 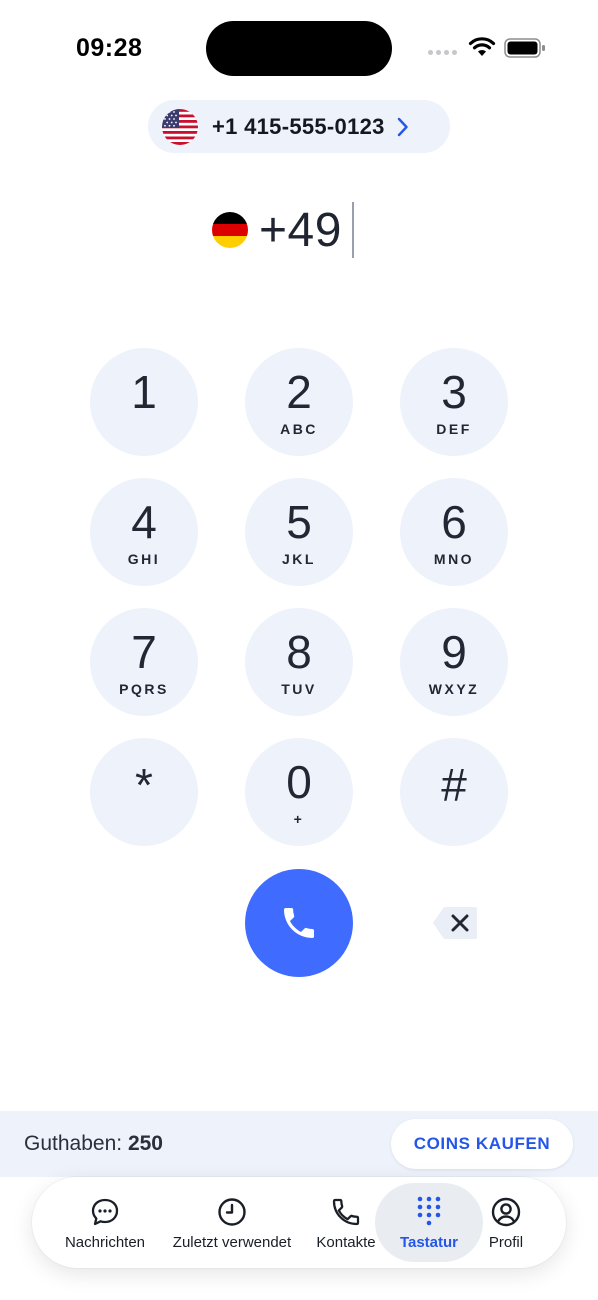 I want to click on tab-label: Profil, so click(x=506, y=1242).